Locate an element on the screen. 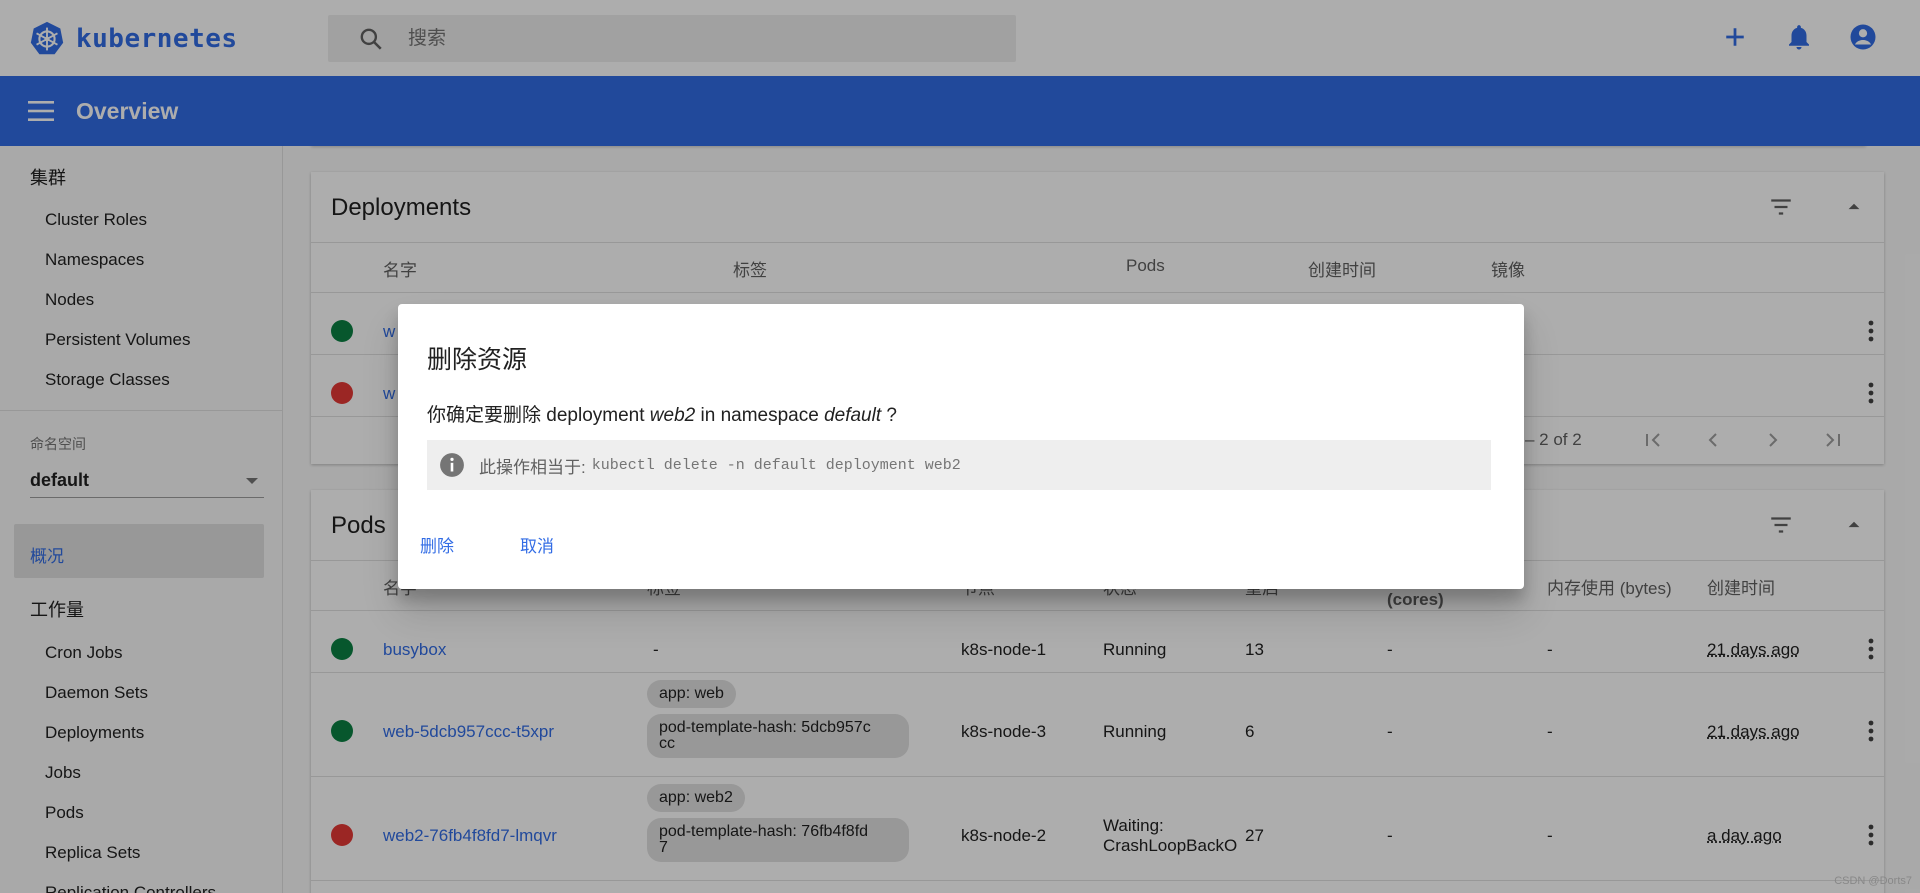  dialog-message-mid: in namespace is located at coordinates (760, 415).